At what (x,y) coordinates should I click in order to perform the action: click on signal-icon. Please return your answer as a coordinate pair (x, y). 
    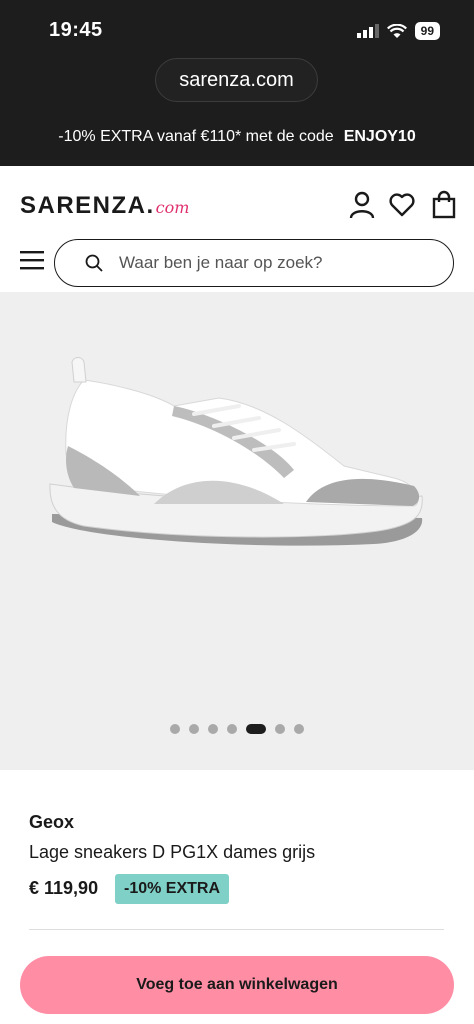
    Looking at the image, I should click on (367, 31).